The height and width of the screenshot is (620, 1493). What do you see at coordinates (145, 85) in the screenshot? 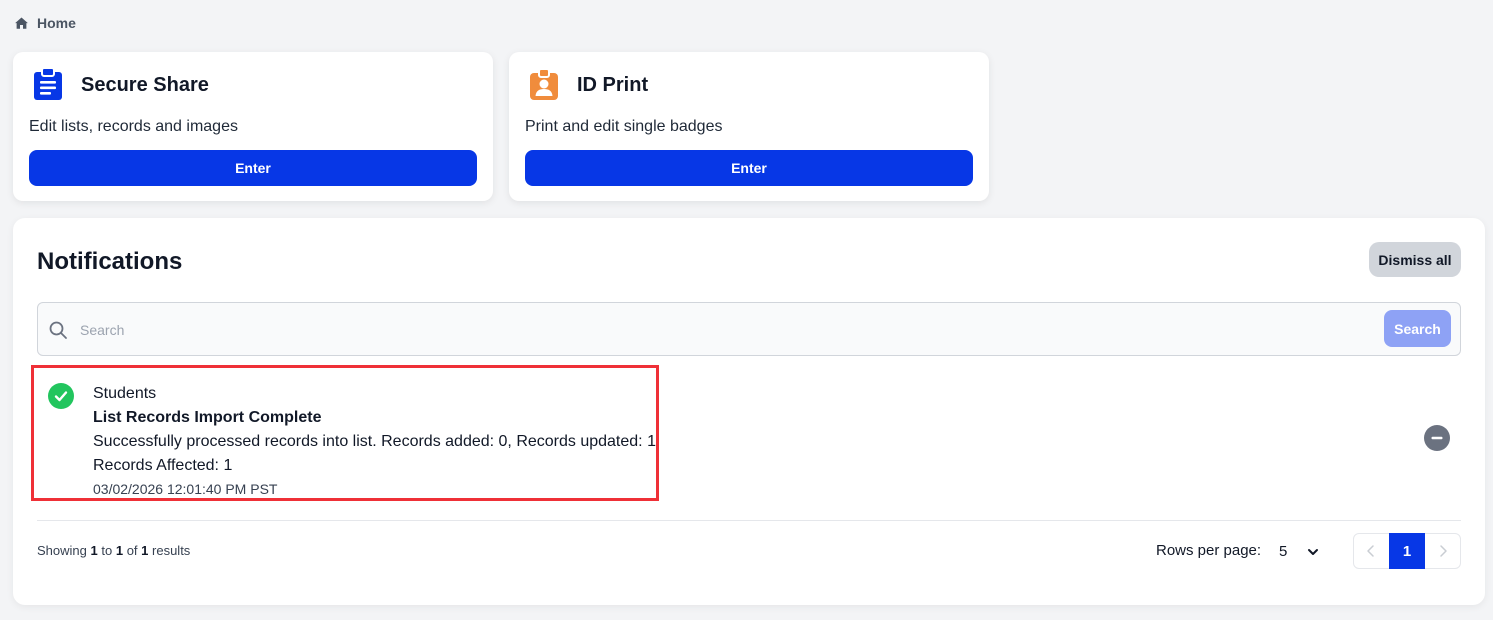
I see `secure-share-title: Secure Share` at bounding box center [145, 85].